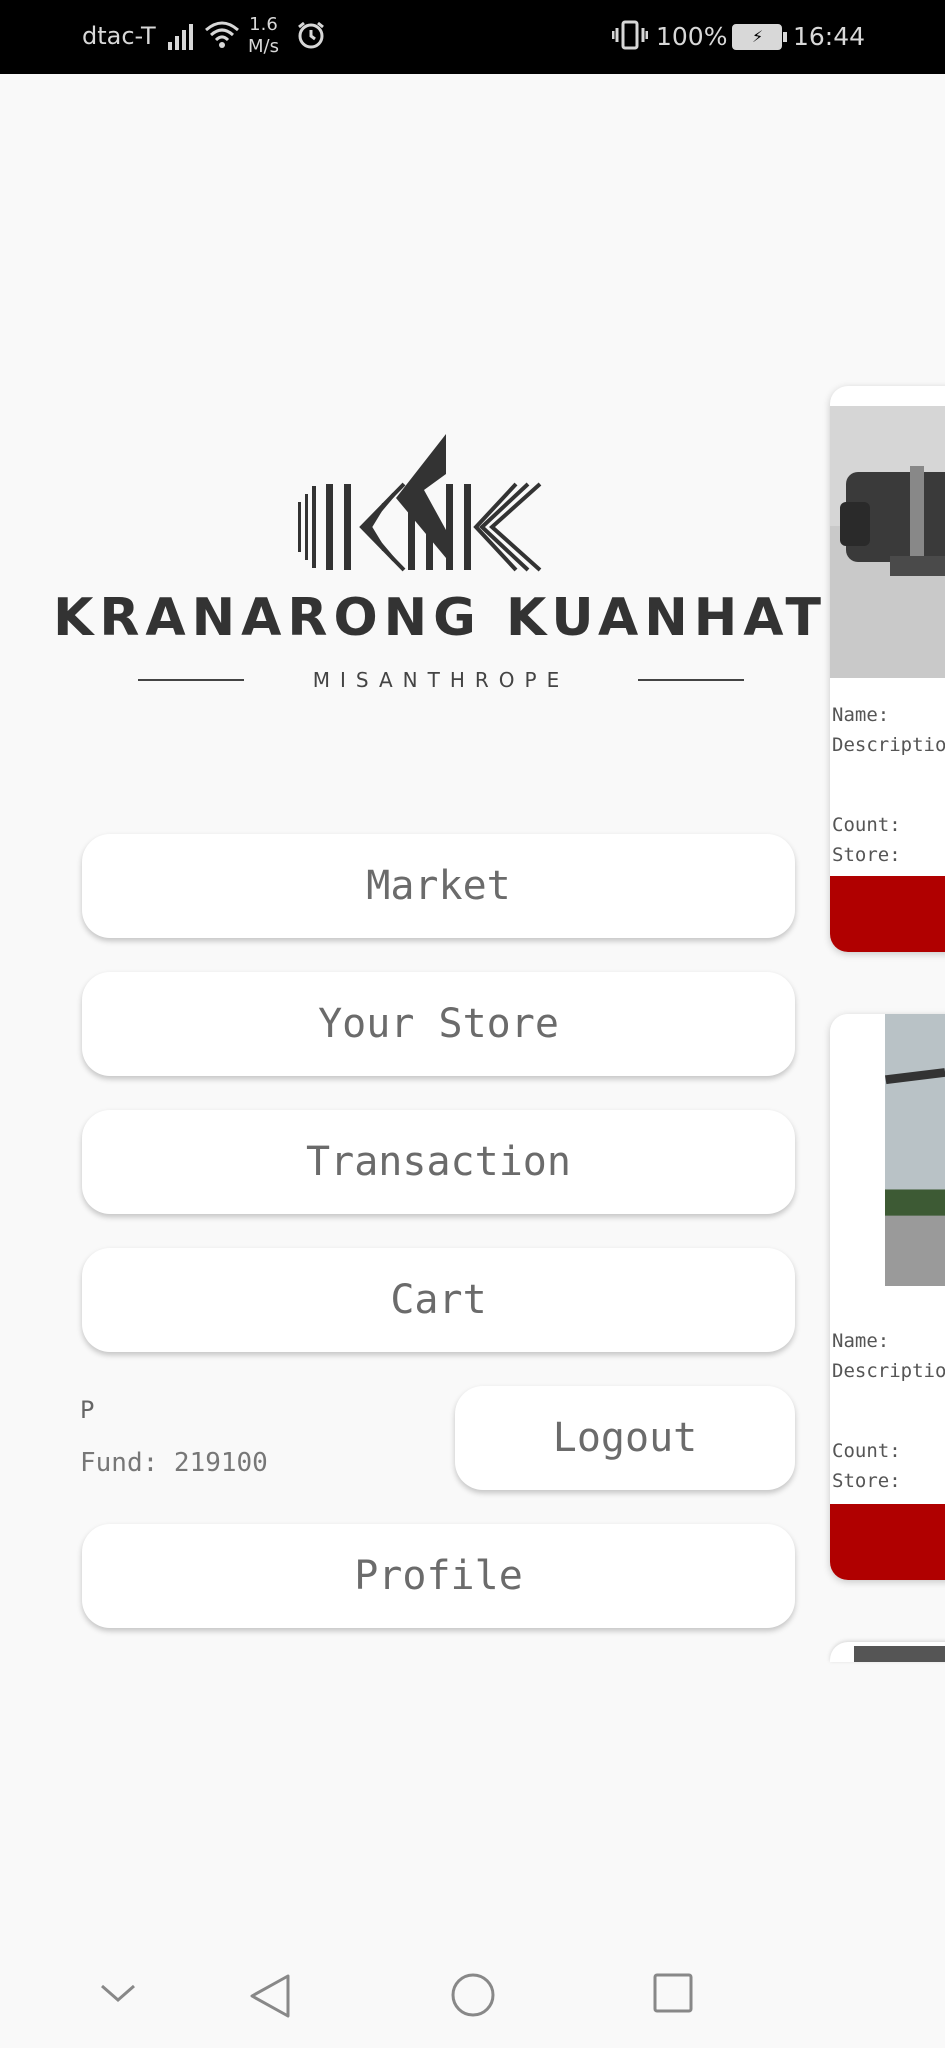  I want to click on market-button: Market, so click(438, 886).